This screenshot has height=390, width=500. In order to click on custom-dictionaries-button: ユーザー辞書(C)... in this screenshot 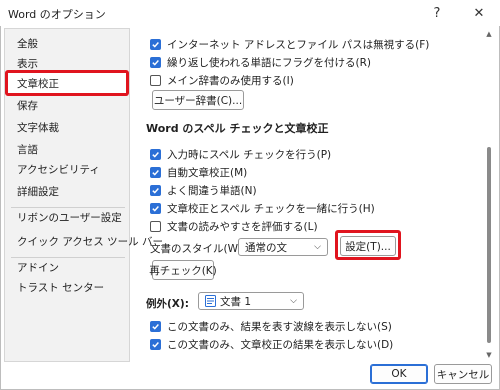, I will do `click(198, 100)`.